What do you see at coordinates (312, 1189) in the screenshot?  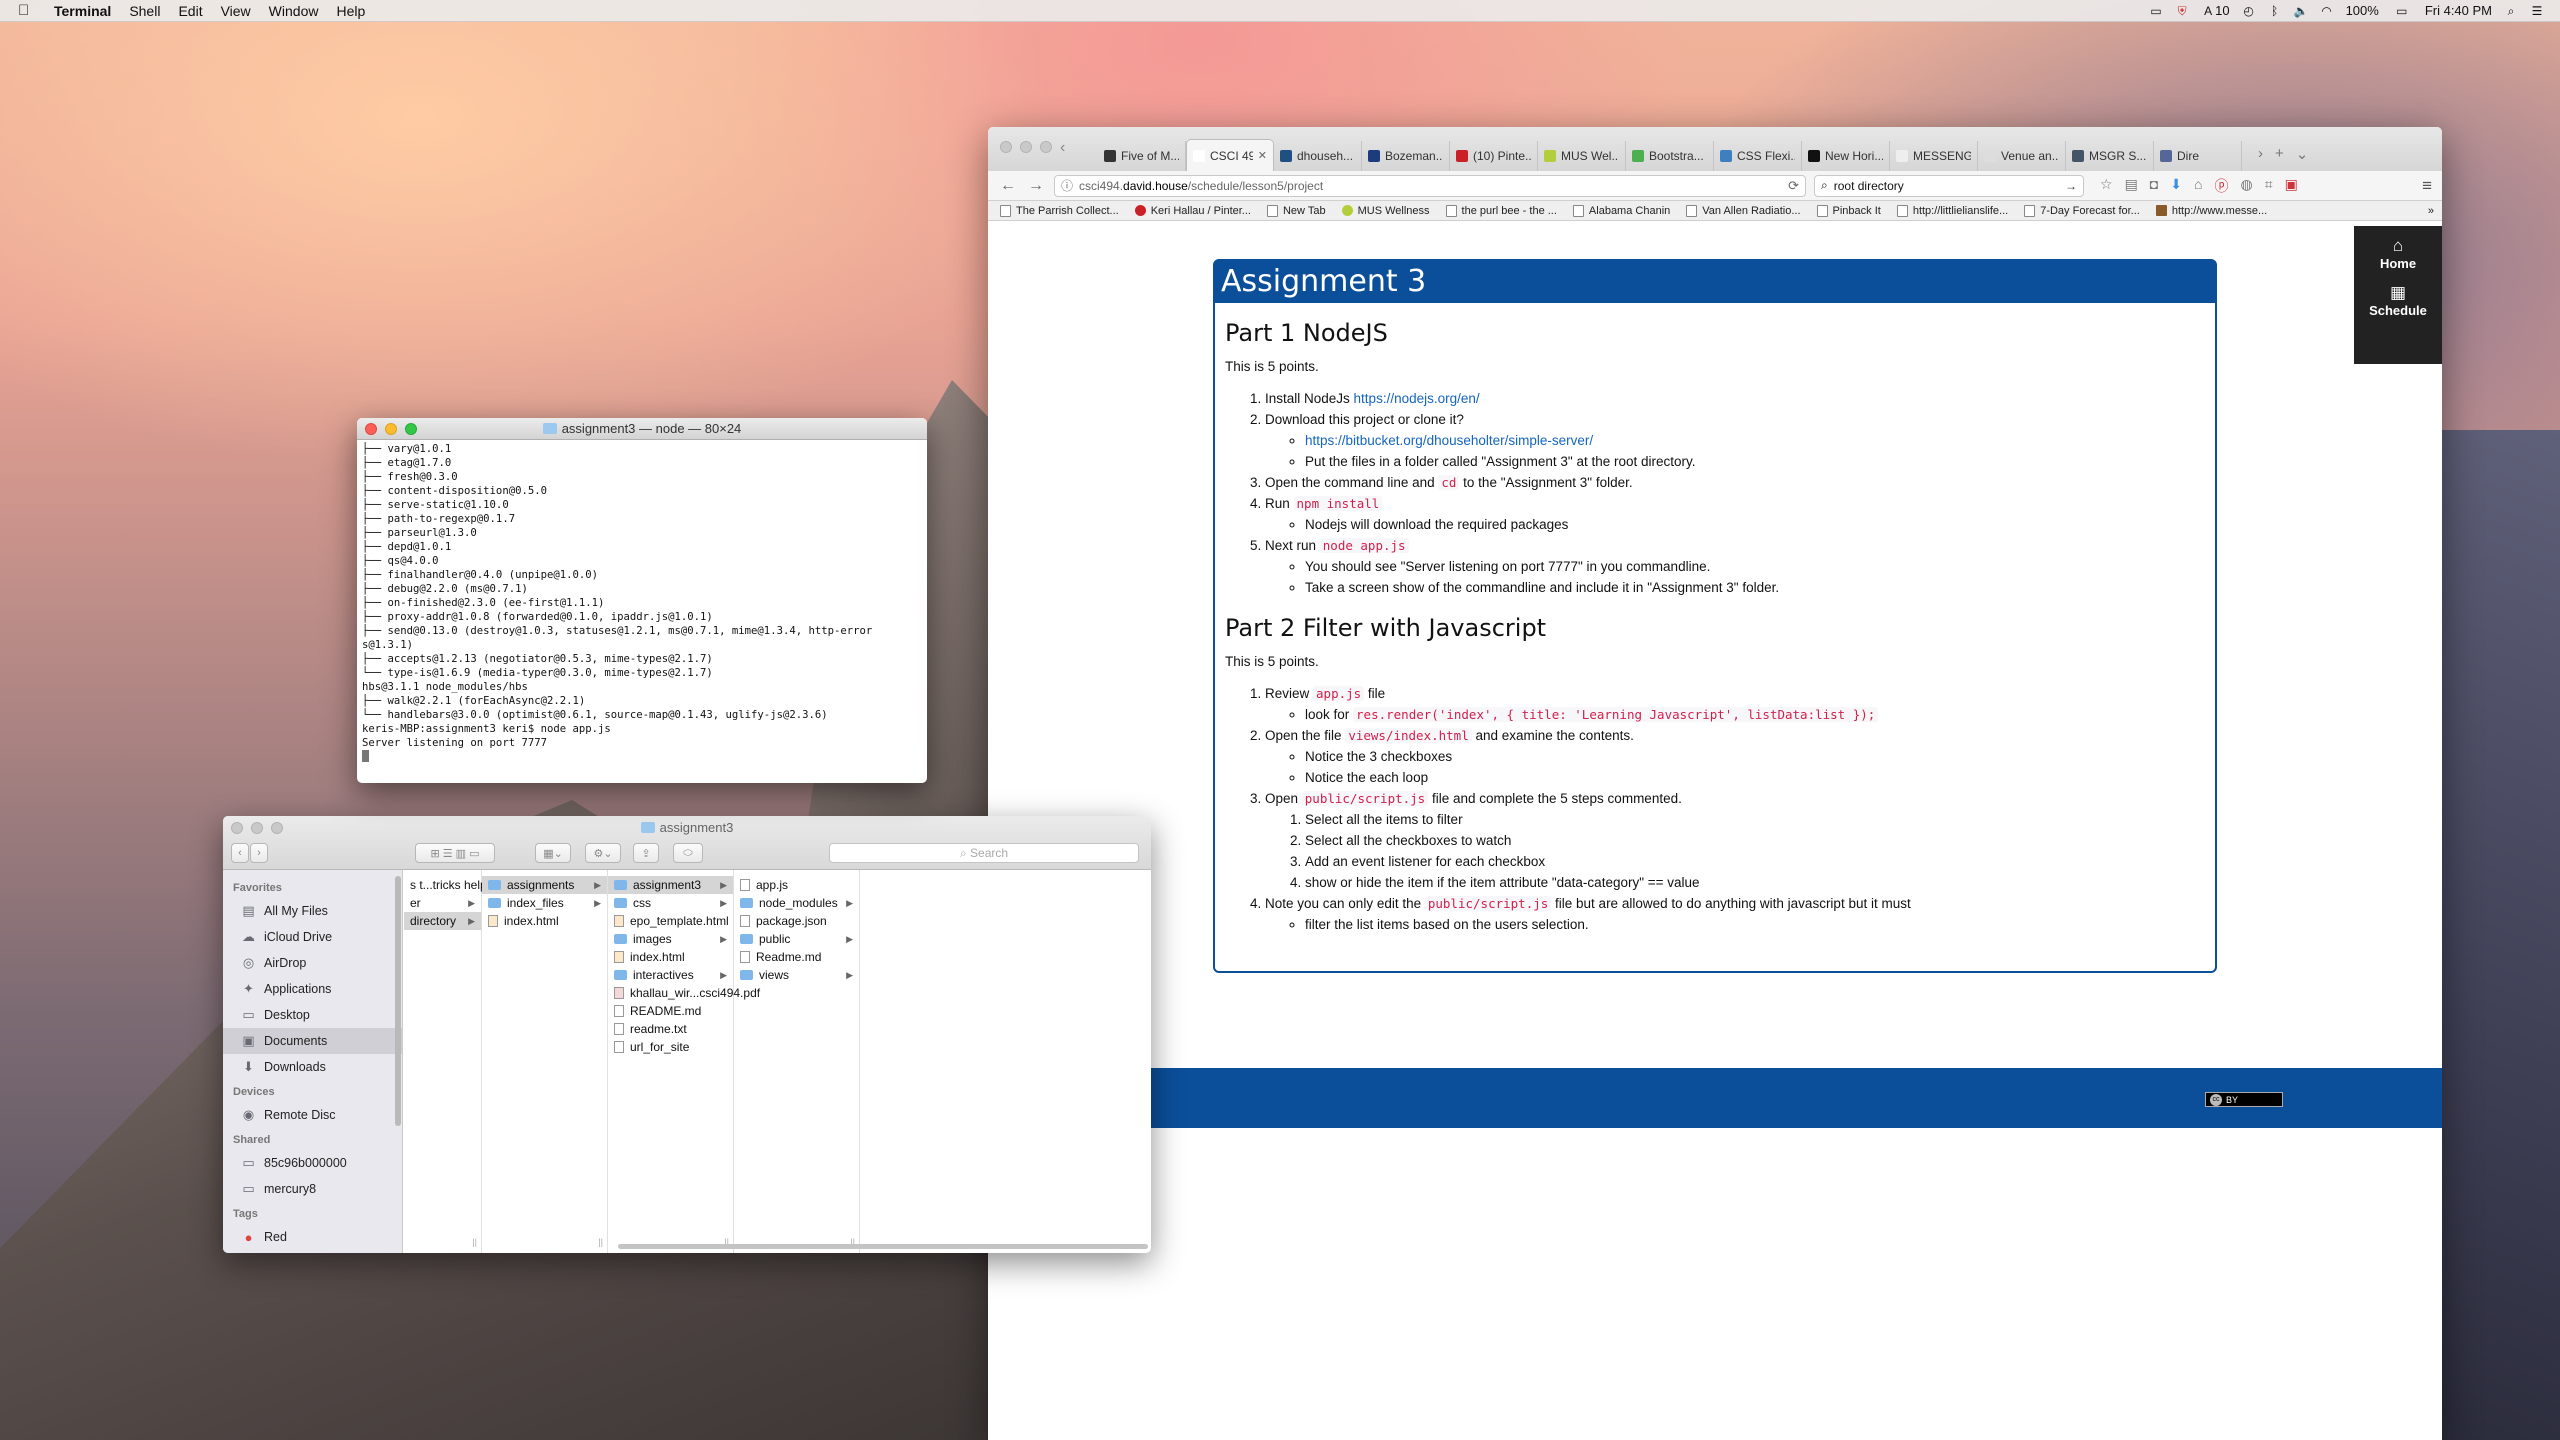 I see `sidebar-item-mercury8: ▭ mercury8` at bounding box center [312, 1189].